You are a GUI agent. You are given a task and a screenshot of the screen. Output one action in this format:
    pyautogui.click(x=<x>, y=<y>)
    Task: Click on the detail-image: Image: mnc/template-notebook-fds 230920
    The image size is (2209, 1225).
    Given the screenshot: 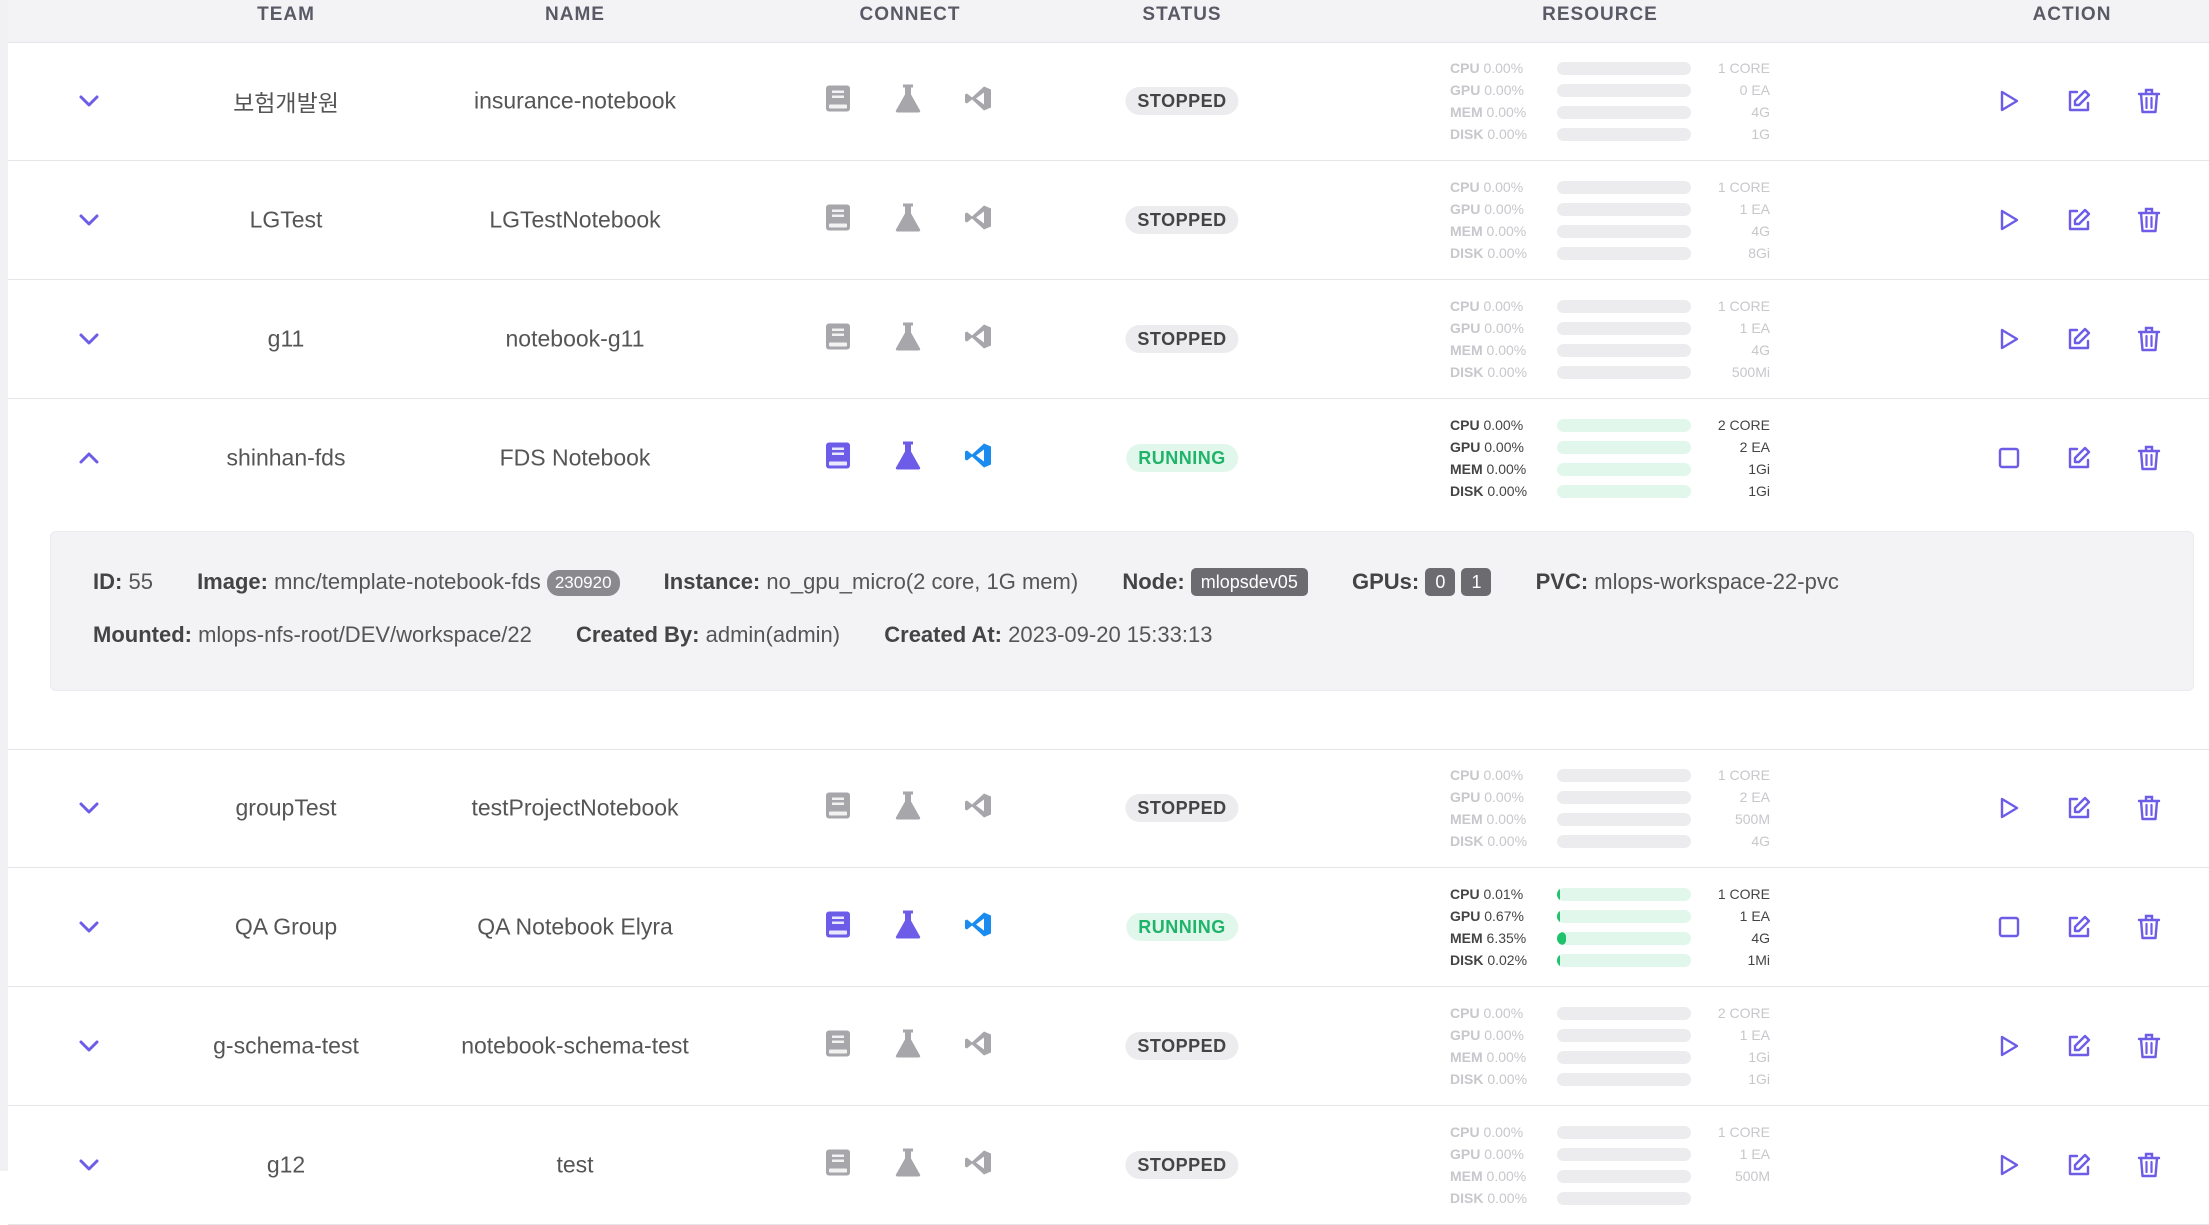 What is the action you would take?
    pyautogui.click(x=408, y=582)
    